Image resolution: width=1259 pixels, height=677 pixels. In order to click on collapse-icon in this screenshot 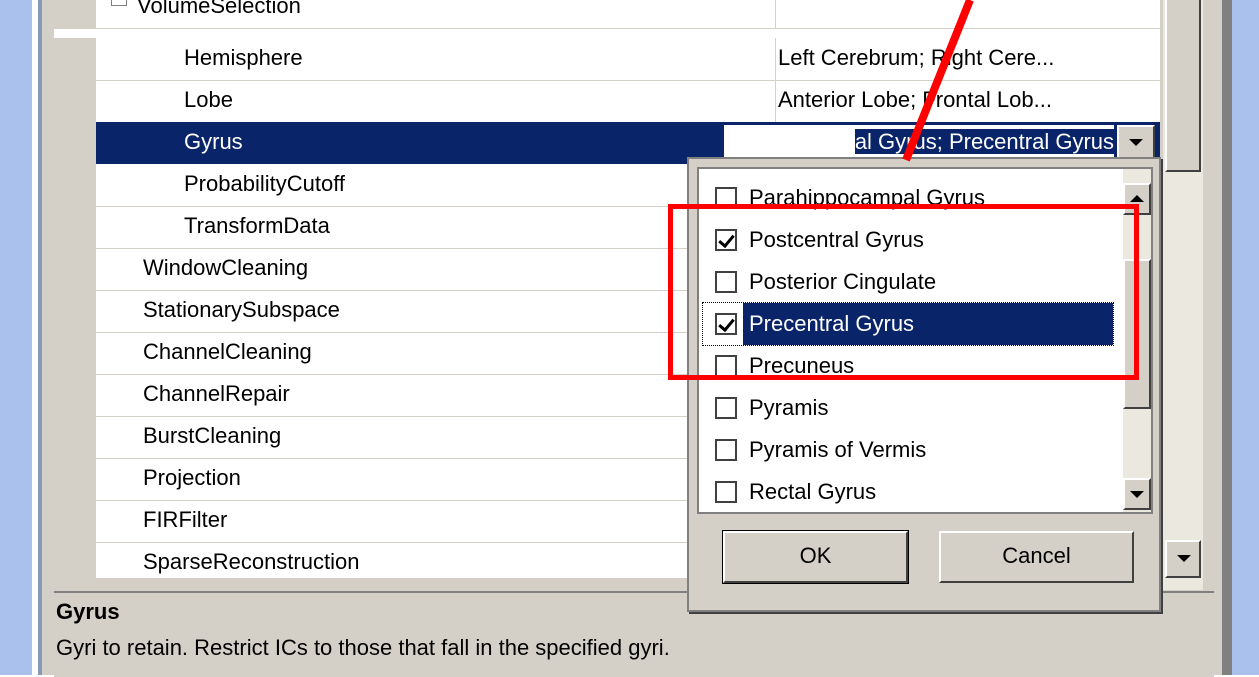, I will do `click(119, 3)`.